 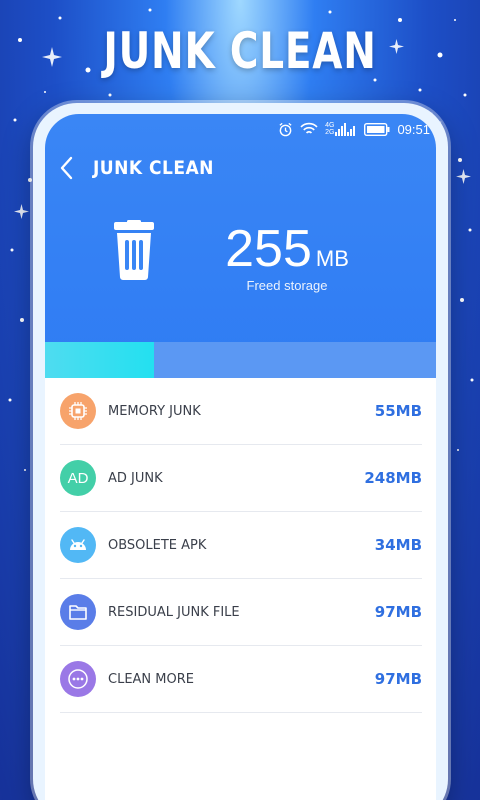 What do you see at coordinates (241, 679) in the screenshot?
I see `junk-item-clean-more: CLEAN MORE 97MB` at bounding box center [241, 679].